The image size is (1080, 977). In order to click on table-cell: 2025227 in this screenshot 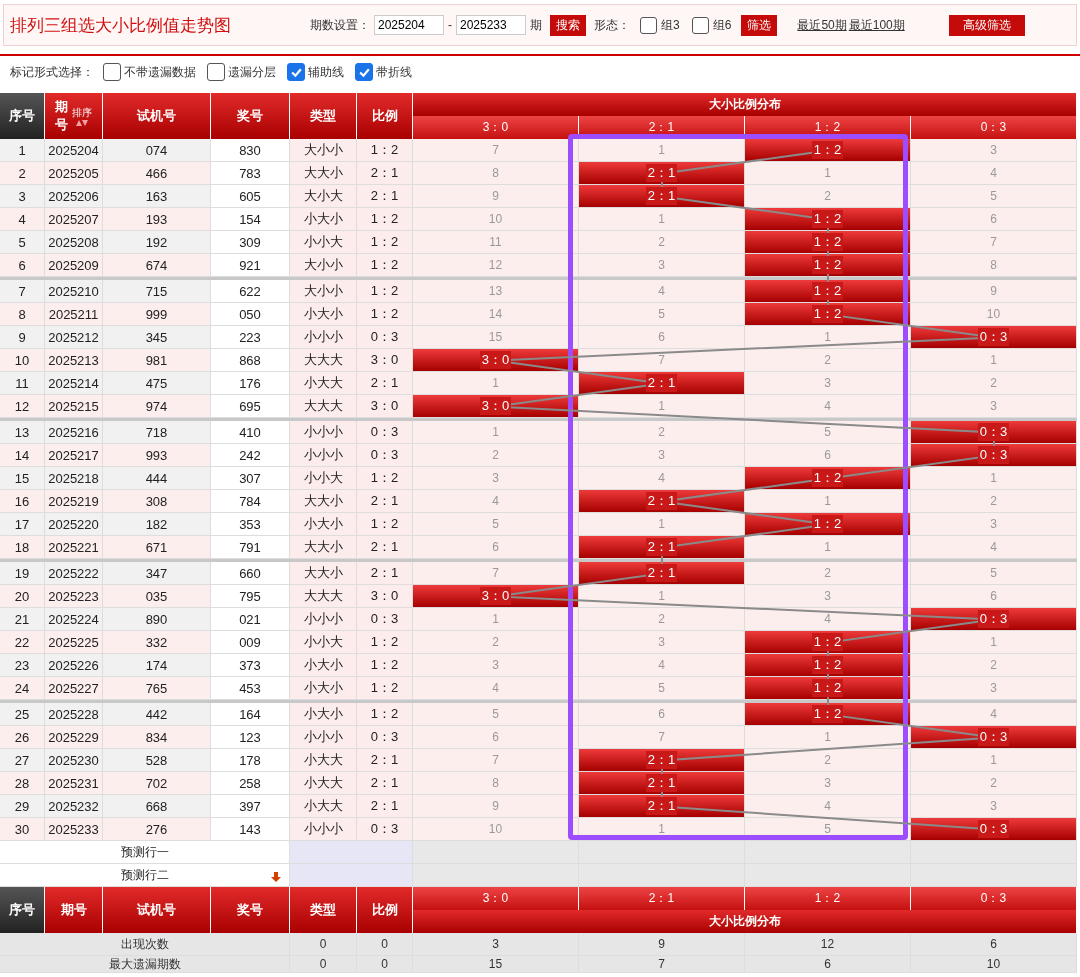, I will do `click(74, 688)`.